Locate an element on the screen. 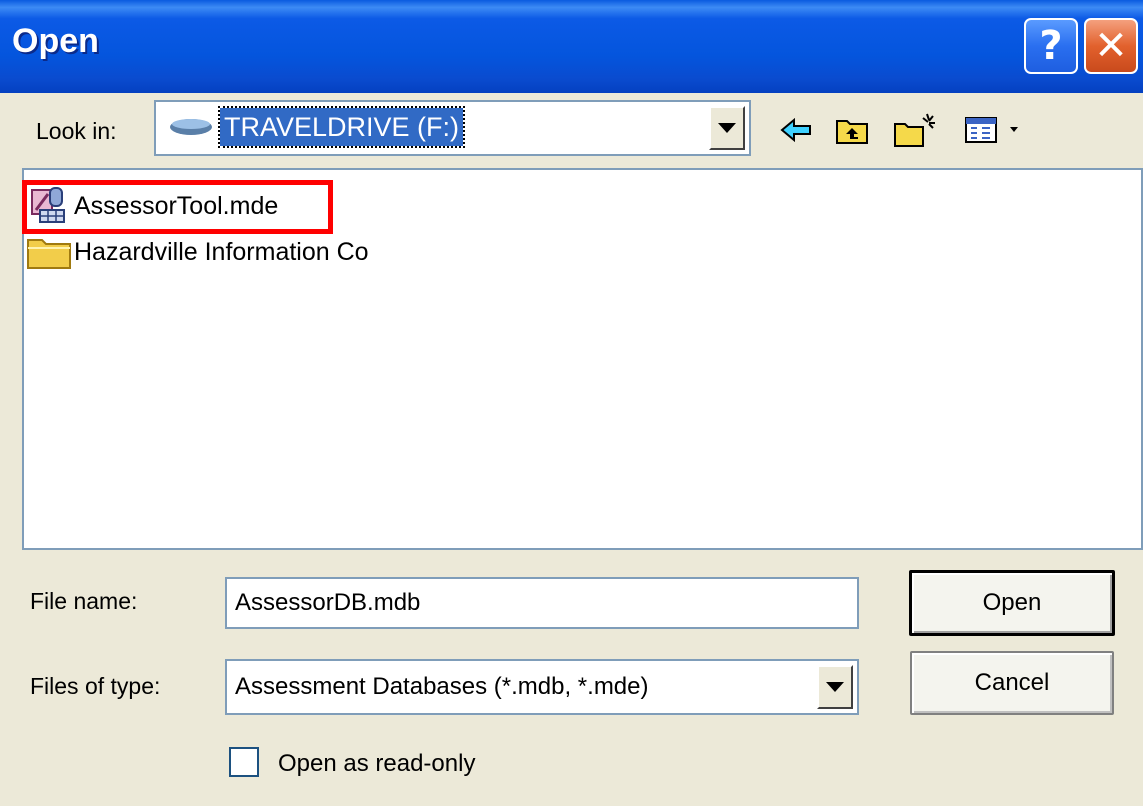 The width and height of the screenshot is (1143, 806). read-only-label: Open as read-only is located at coordinates (376, 764).